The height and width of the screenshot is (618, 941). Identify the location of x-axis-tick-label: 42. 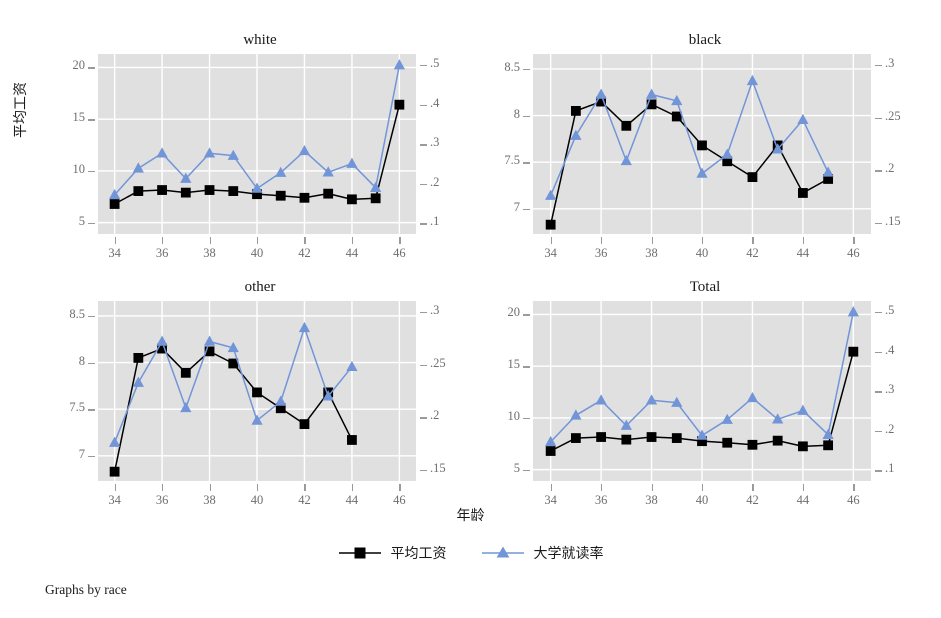
(752, 253).